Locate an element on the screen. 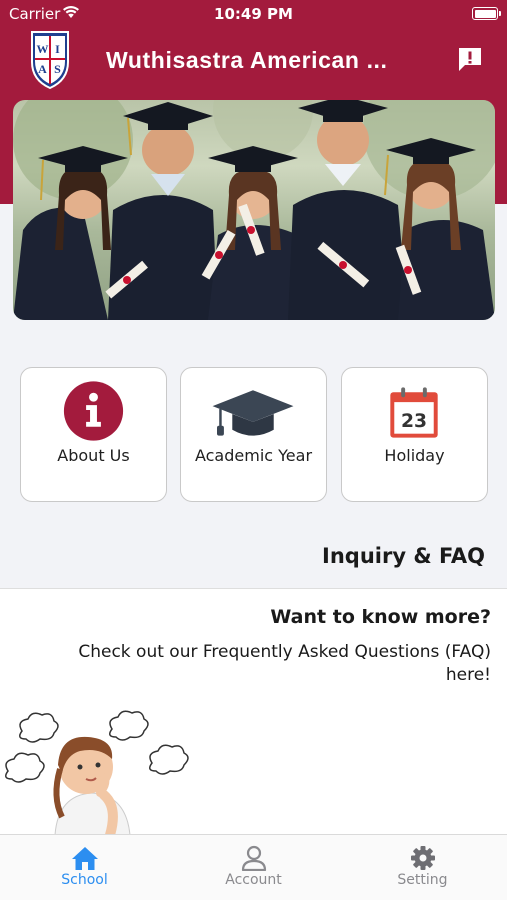  tab-account-label: Account is located at coordinates (253, 880).